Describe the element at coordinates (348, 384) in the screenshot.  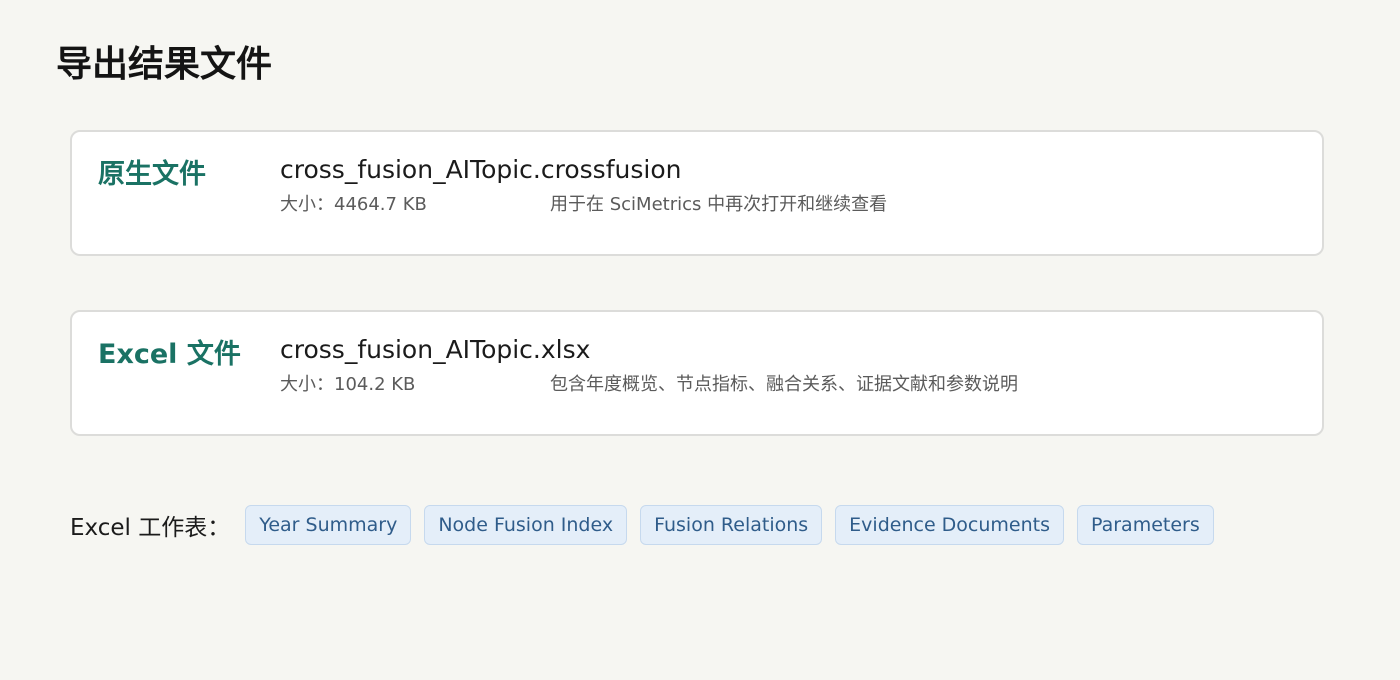
I see `file-size: 大小：104.2 KB` at that location.